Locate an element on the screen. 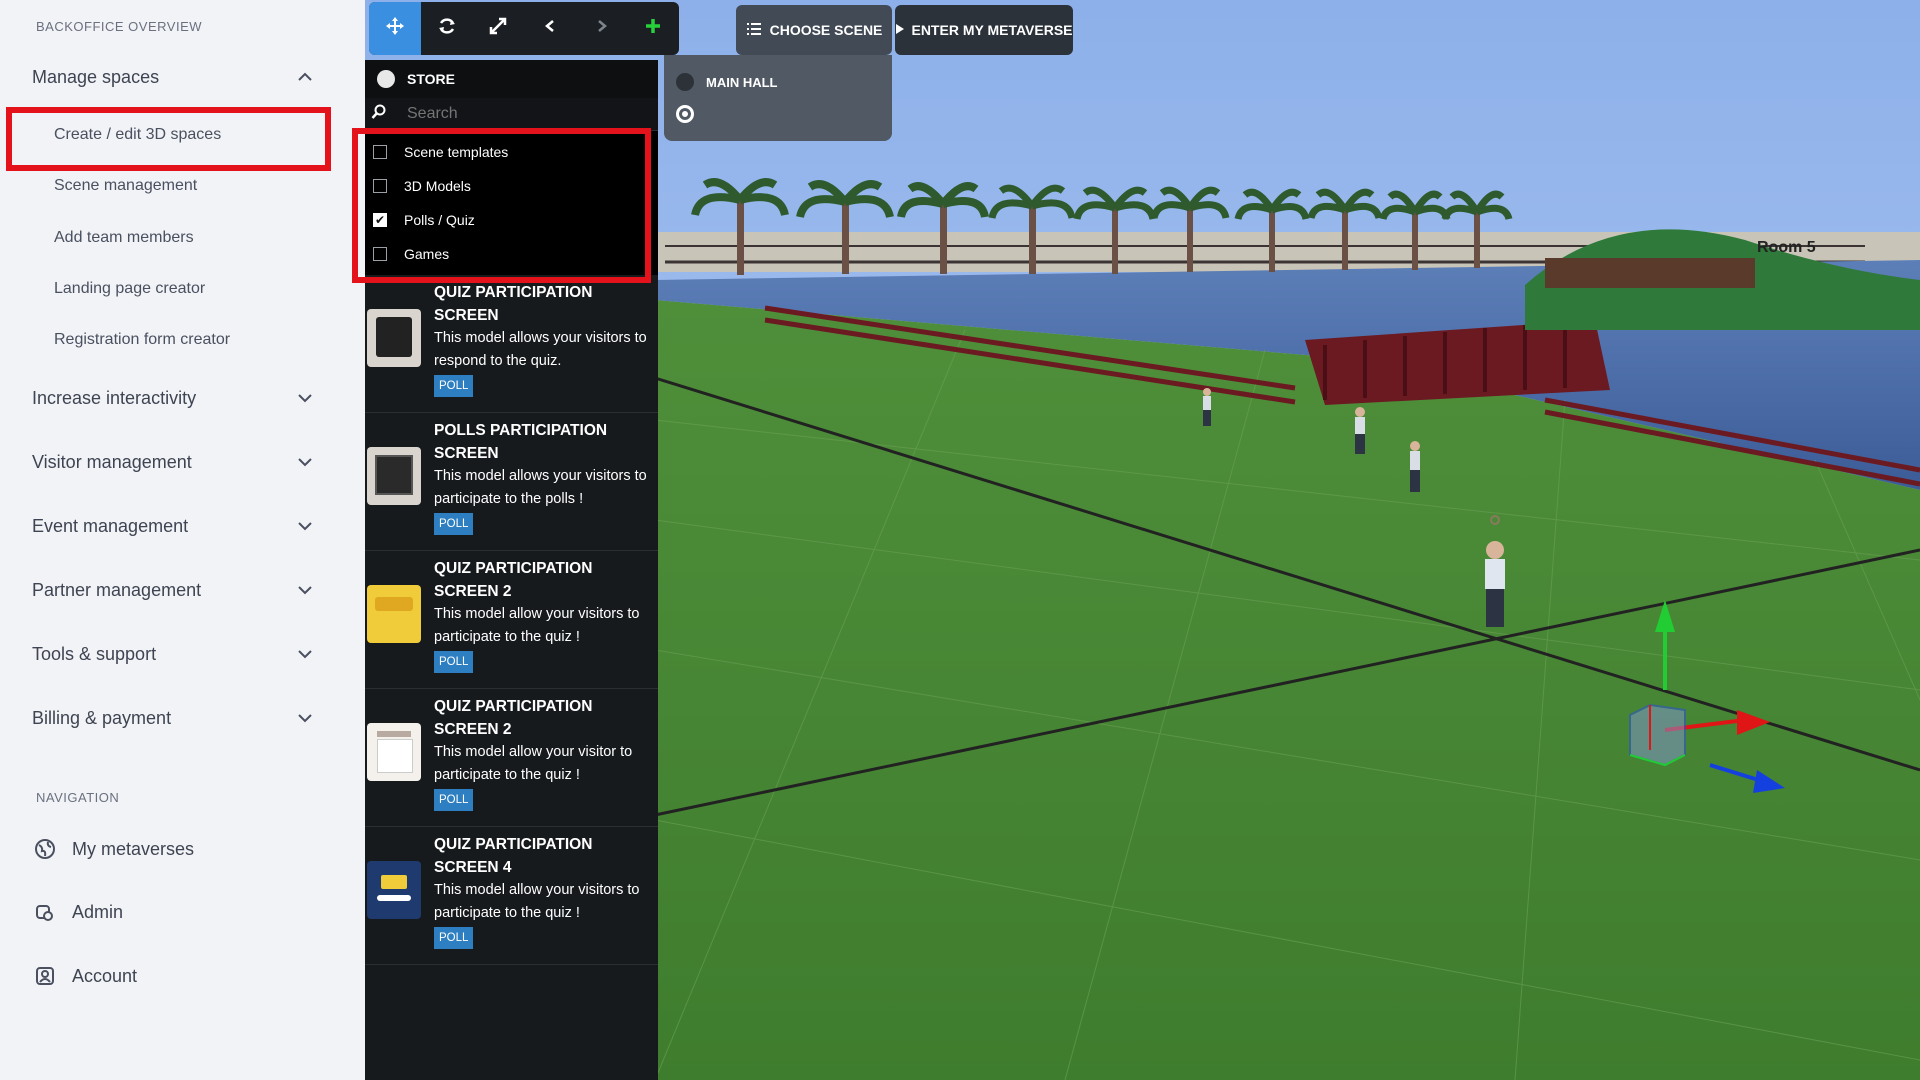 The image size is (1920, 1080). add-object-button is located at coordinates (653, 28).